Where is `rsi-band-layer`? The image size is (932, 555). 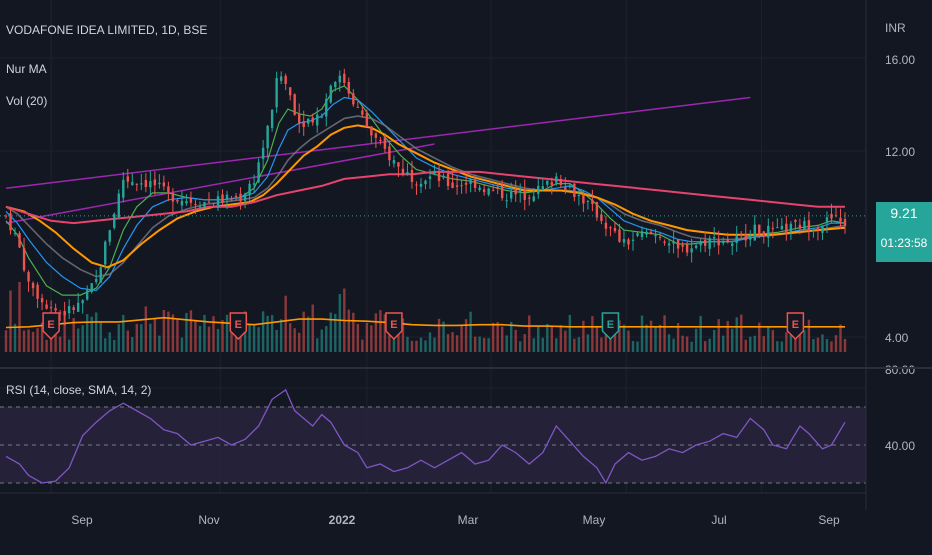 rsi-band-layer is located at coordinates (433, 445).